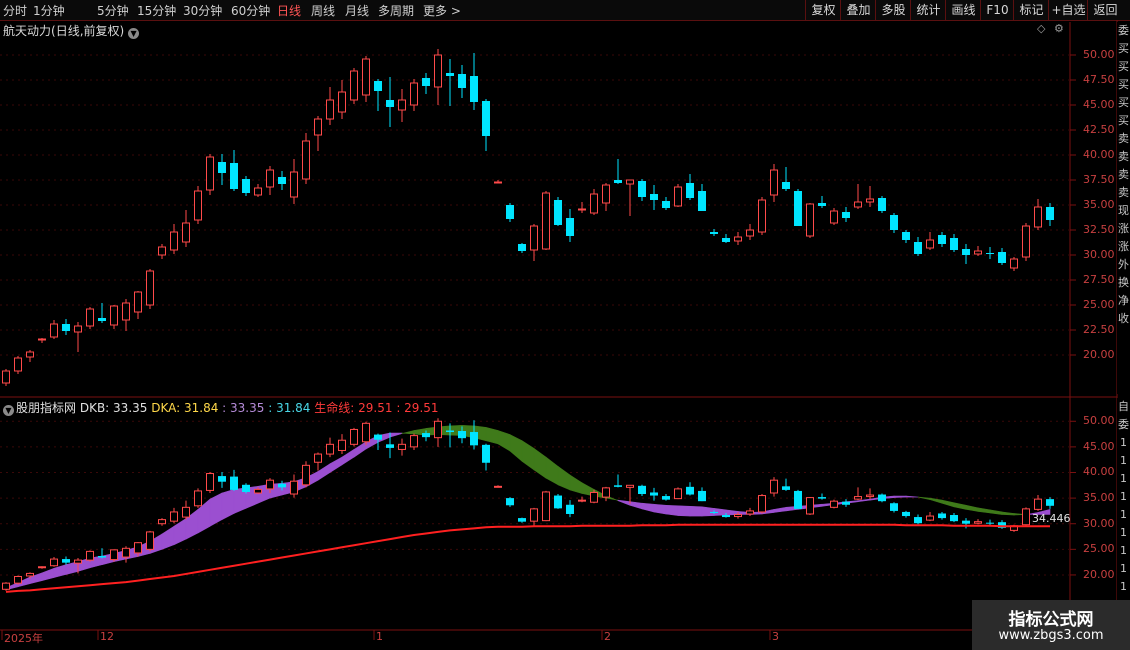 This screenshot has width=1130, height=650. Describe the element at coordinates (1123, 318) in the screenshot. I see `strip-char: 收` at that location.